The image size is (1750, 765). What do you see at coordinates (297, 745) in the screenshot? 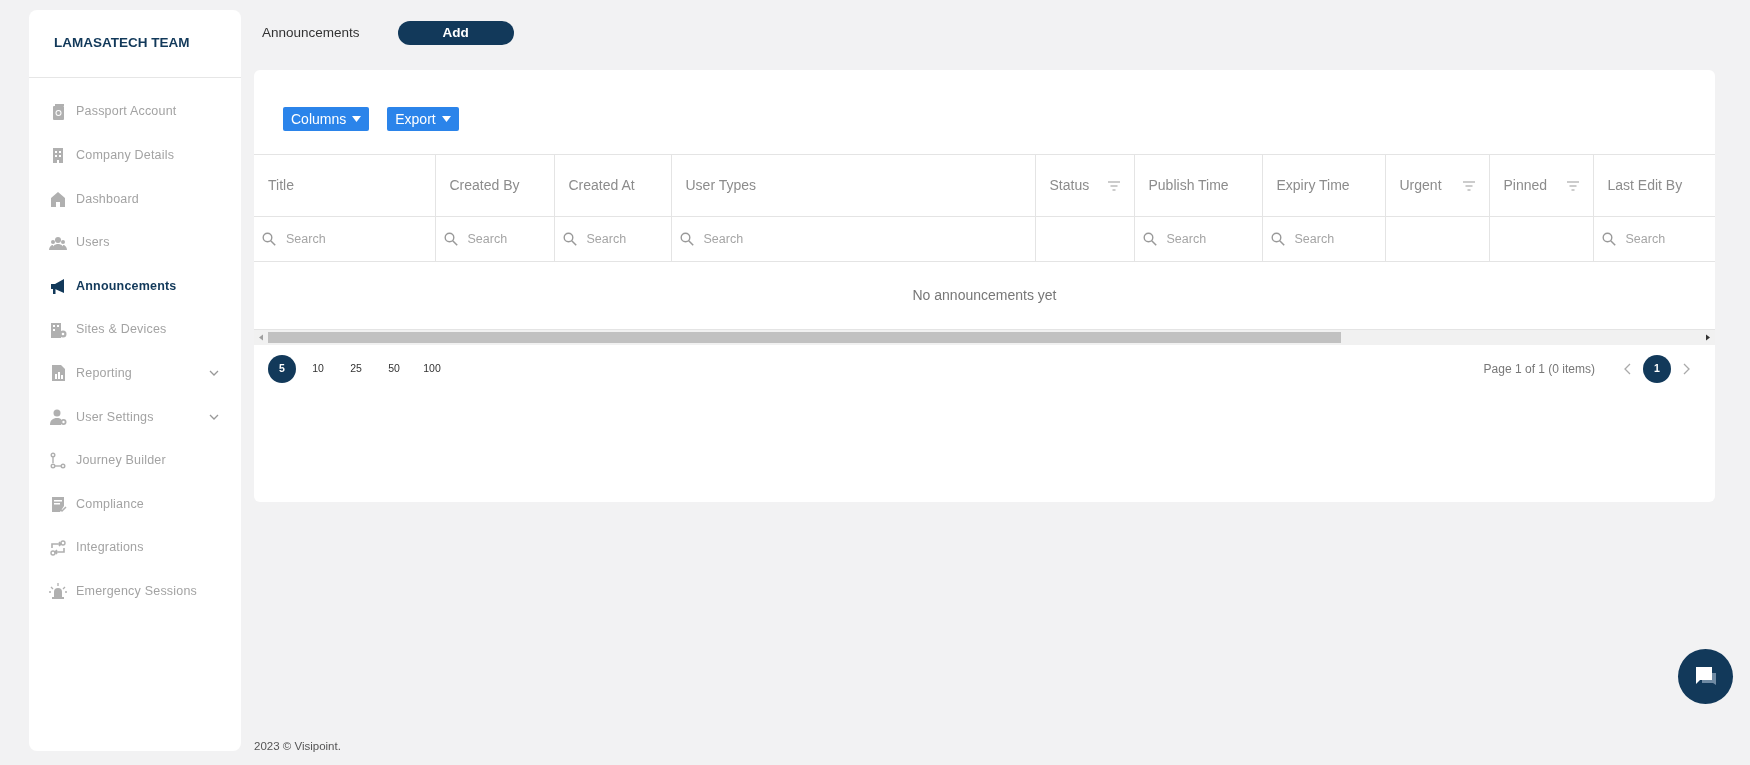
I see `copyright-text: 2023 © Visipoint.` at bounding box center [297, 745].